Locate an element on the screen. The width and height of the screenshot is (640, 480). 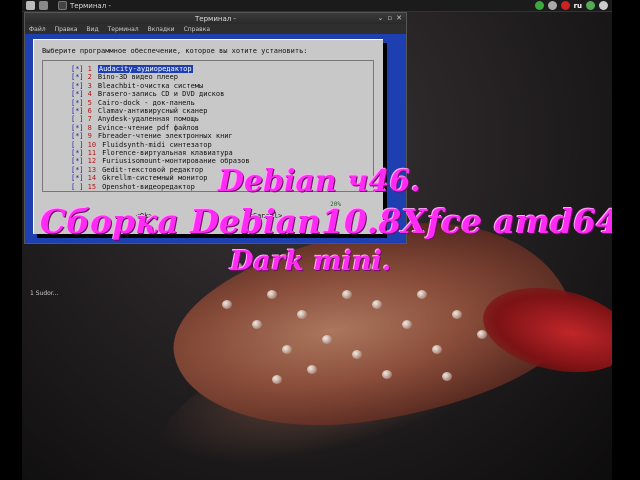
network-icon is located at coordinates (590, 5).